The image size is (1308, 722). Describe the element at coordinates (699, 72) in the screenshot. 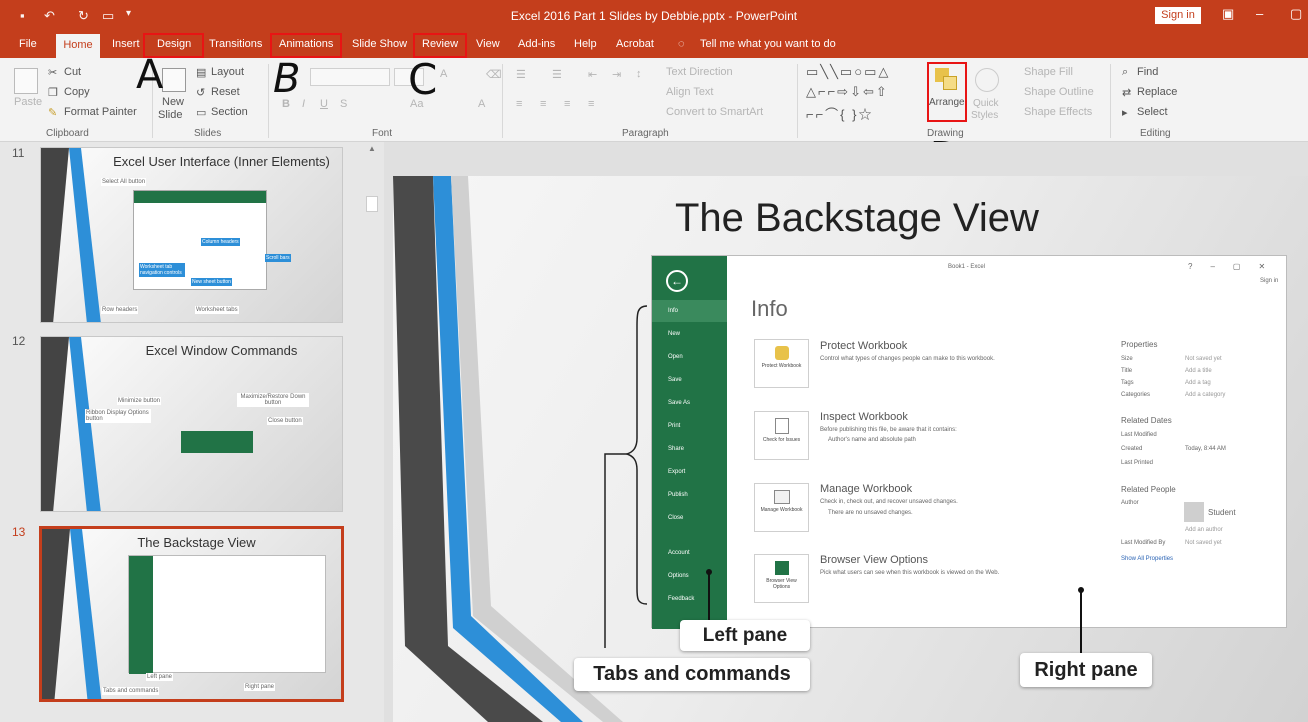

I see `text-direction-button: Text Direction` at that location.